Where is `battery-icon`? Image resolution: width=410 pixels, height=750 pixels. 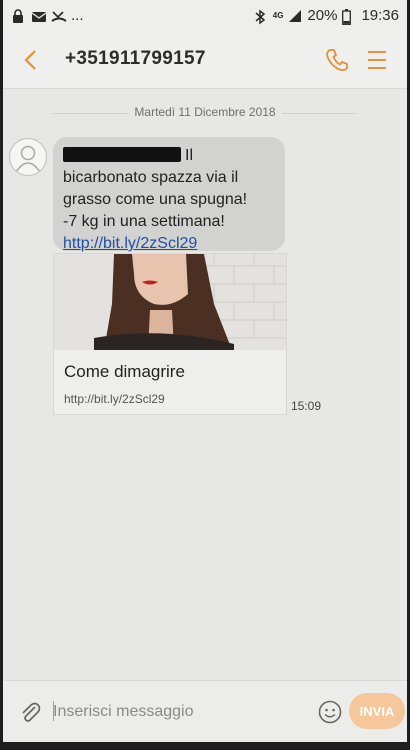 battery-icon is located at coordinates (349, 17).